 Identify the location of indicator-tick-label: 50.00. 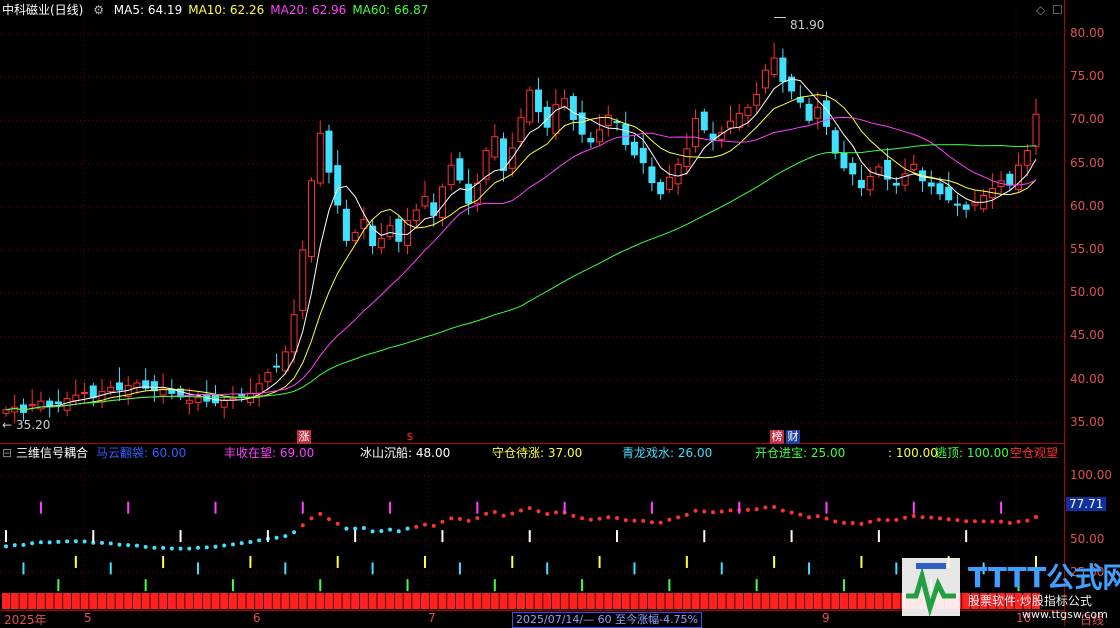
(1087, 539).